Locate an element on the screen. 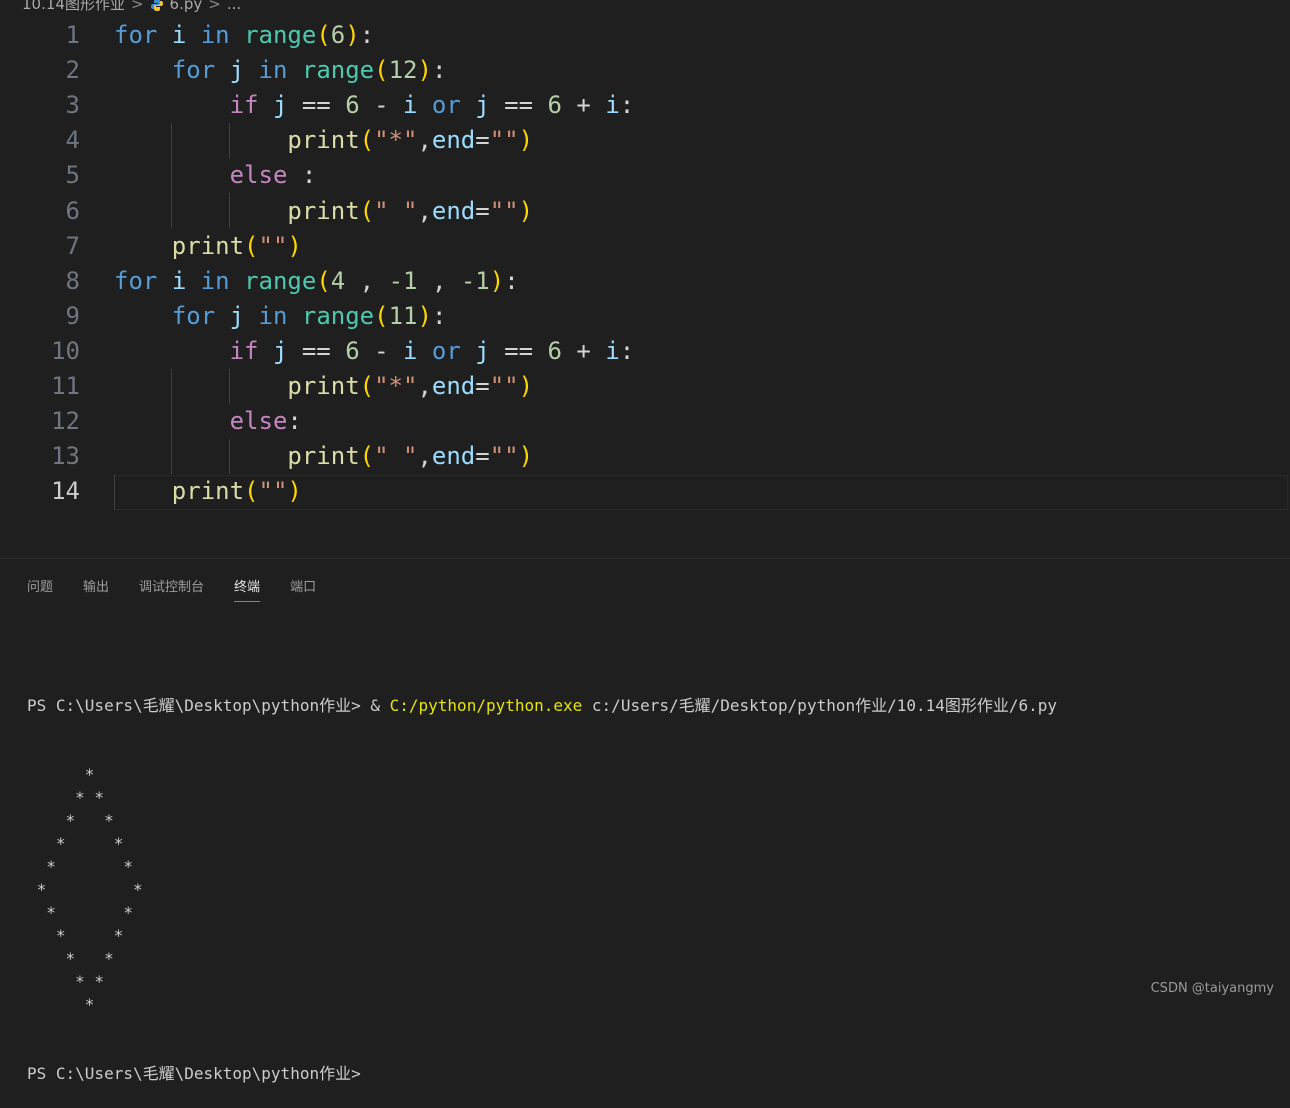 The height and width of the screenshot is (1108, 1290). code-line: 8 for i in range(4 , -1 , -1): is located at coordinates (645, 281).